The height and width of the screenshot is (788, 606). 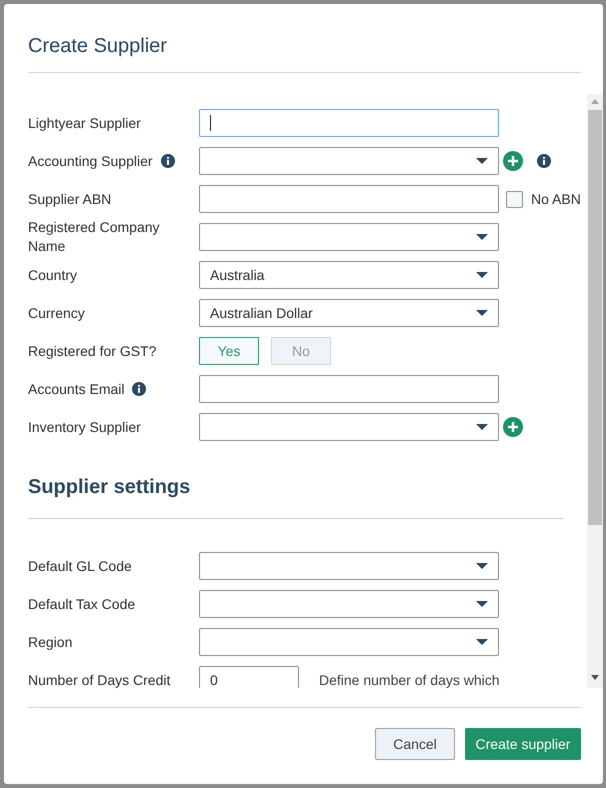 I want to click on checkbox, so click(x=514, y=199).